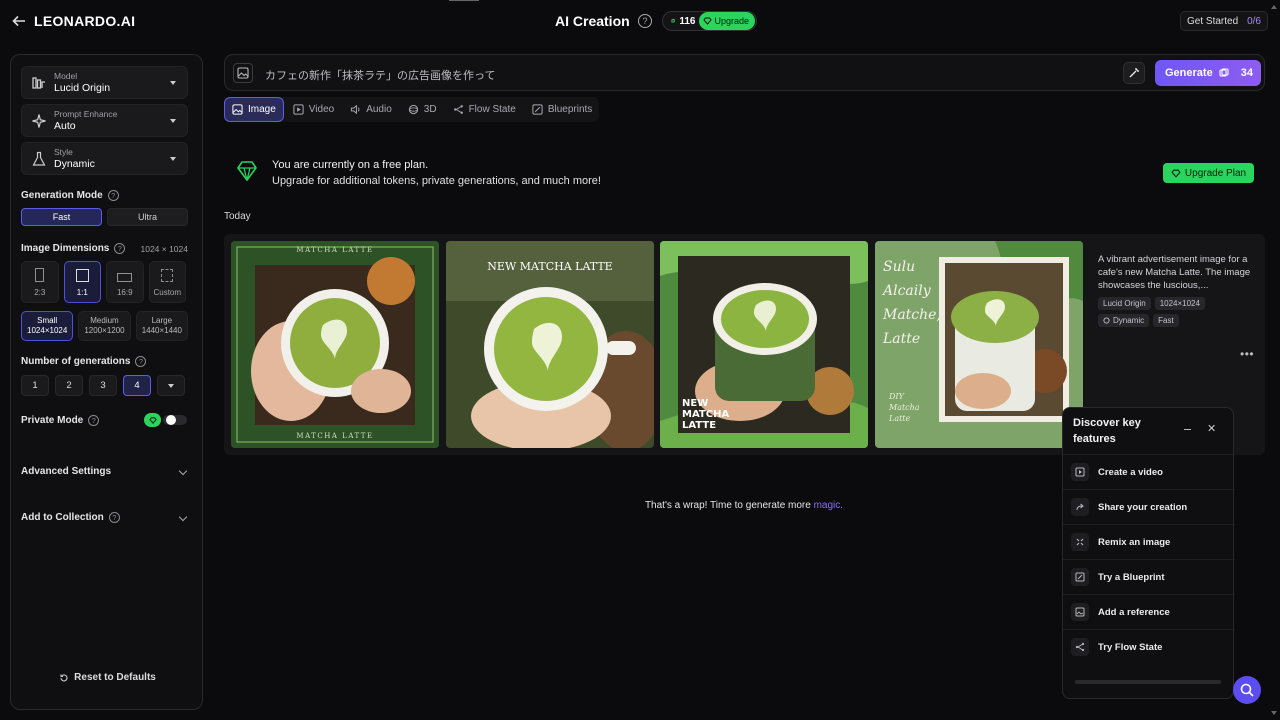 The width and height of the screenshot is (1280, 720). What do you see at coordinates (1149, 646) in the screenshot?
I see `discover-item-flow-state: Try Flow State` at bounding box center [1149, 646].